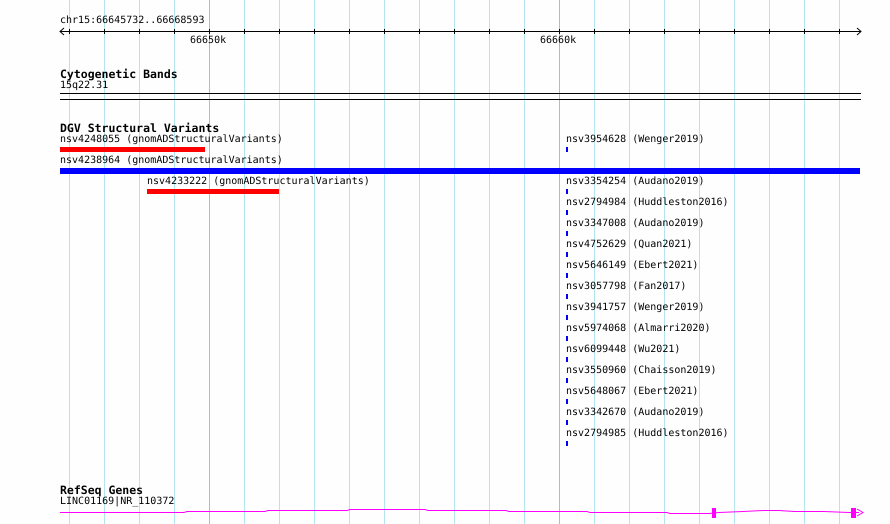  What do you see at coordinates (623, 350) in the screenshot?
I see `variant-label: nsv6099448 (Wu2021)` at bounding box center [623, 350].